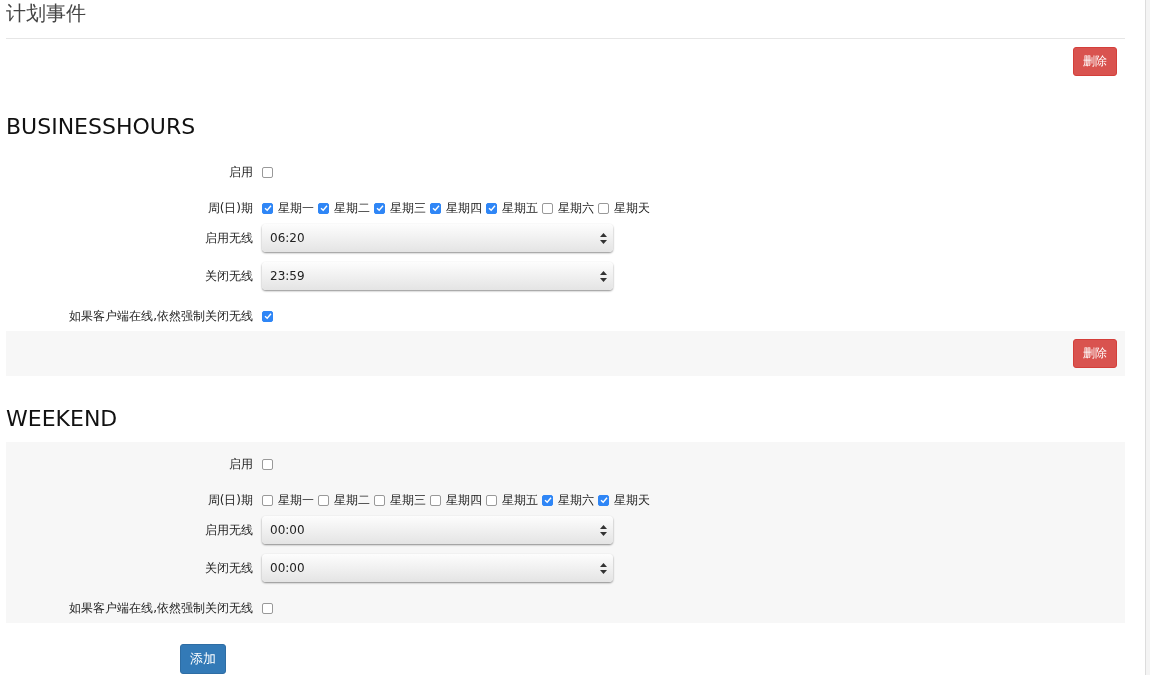 This screenshot has width=1150, height=675. I want to click on time-select: 06:20, so click(437, 238).